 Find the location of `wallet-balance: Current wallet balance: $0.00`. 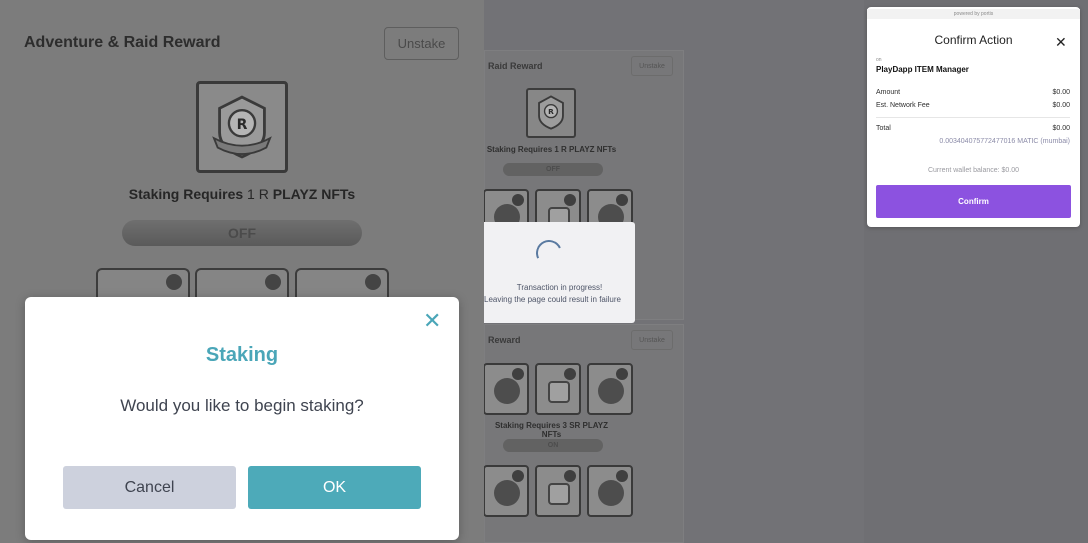

wallet-balance: Current wallet balance: $0.00 is located at coordinates (973, 170).